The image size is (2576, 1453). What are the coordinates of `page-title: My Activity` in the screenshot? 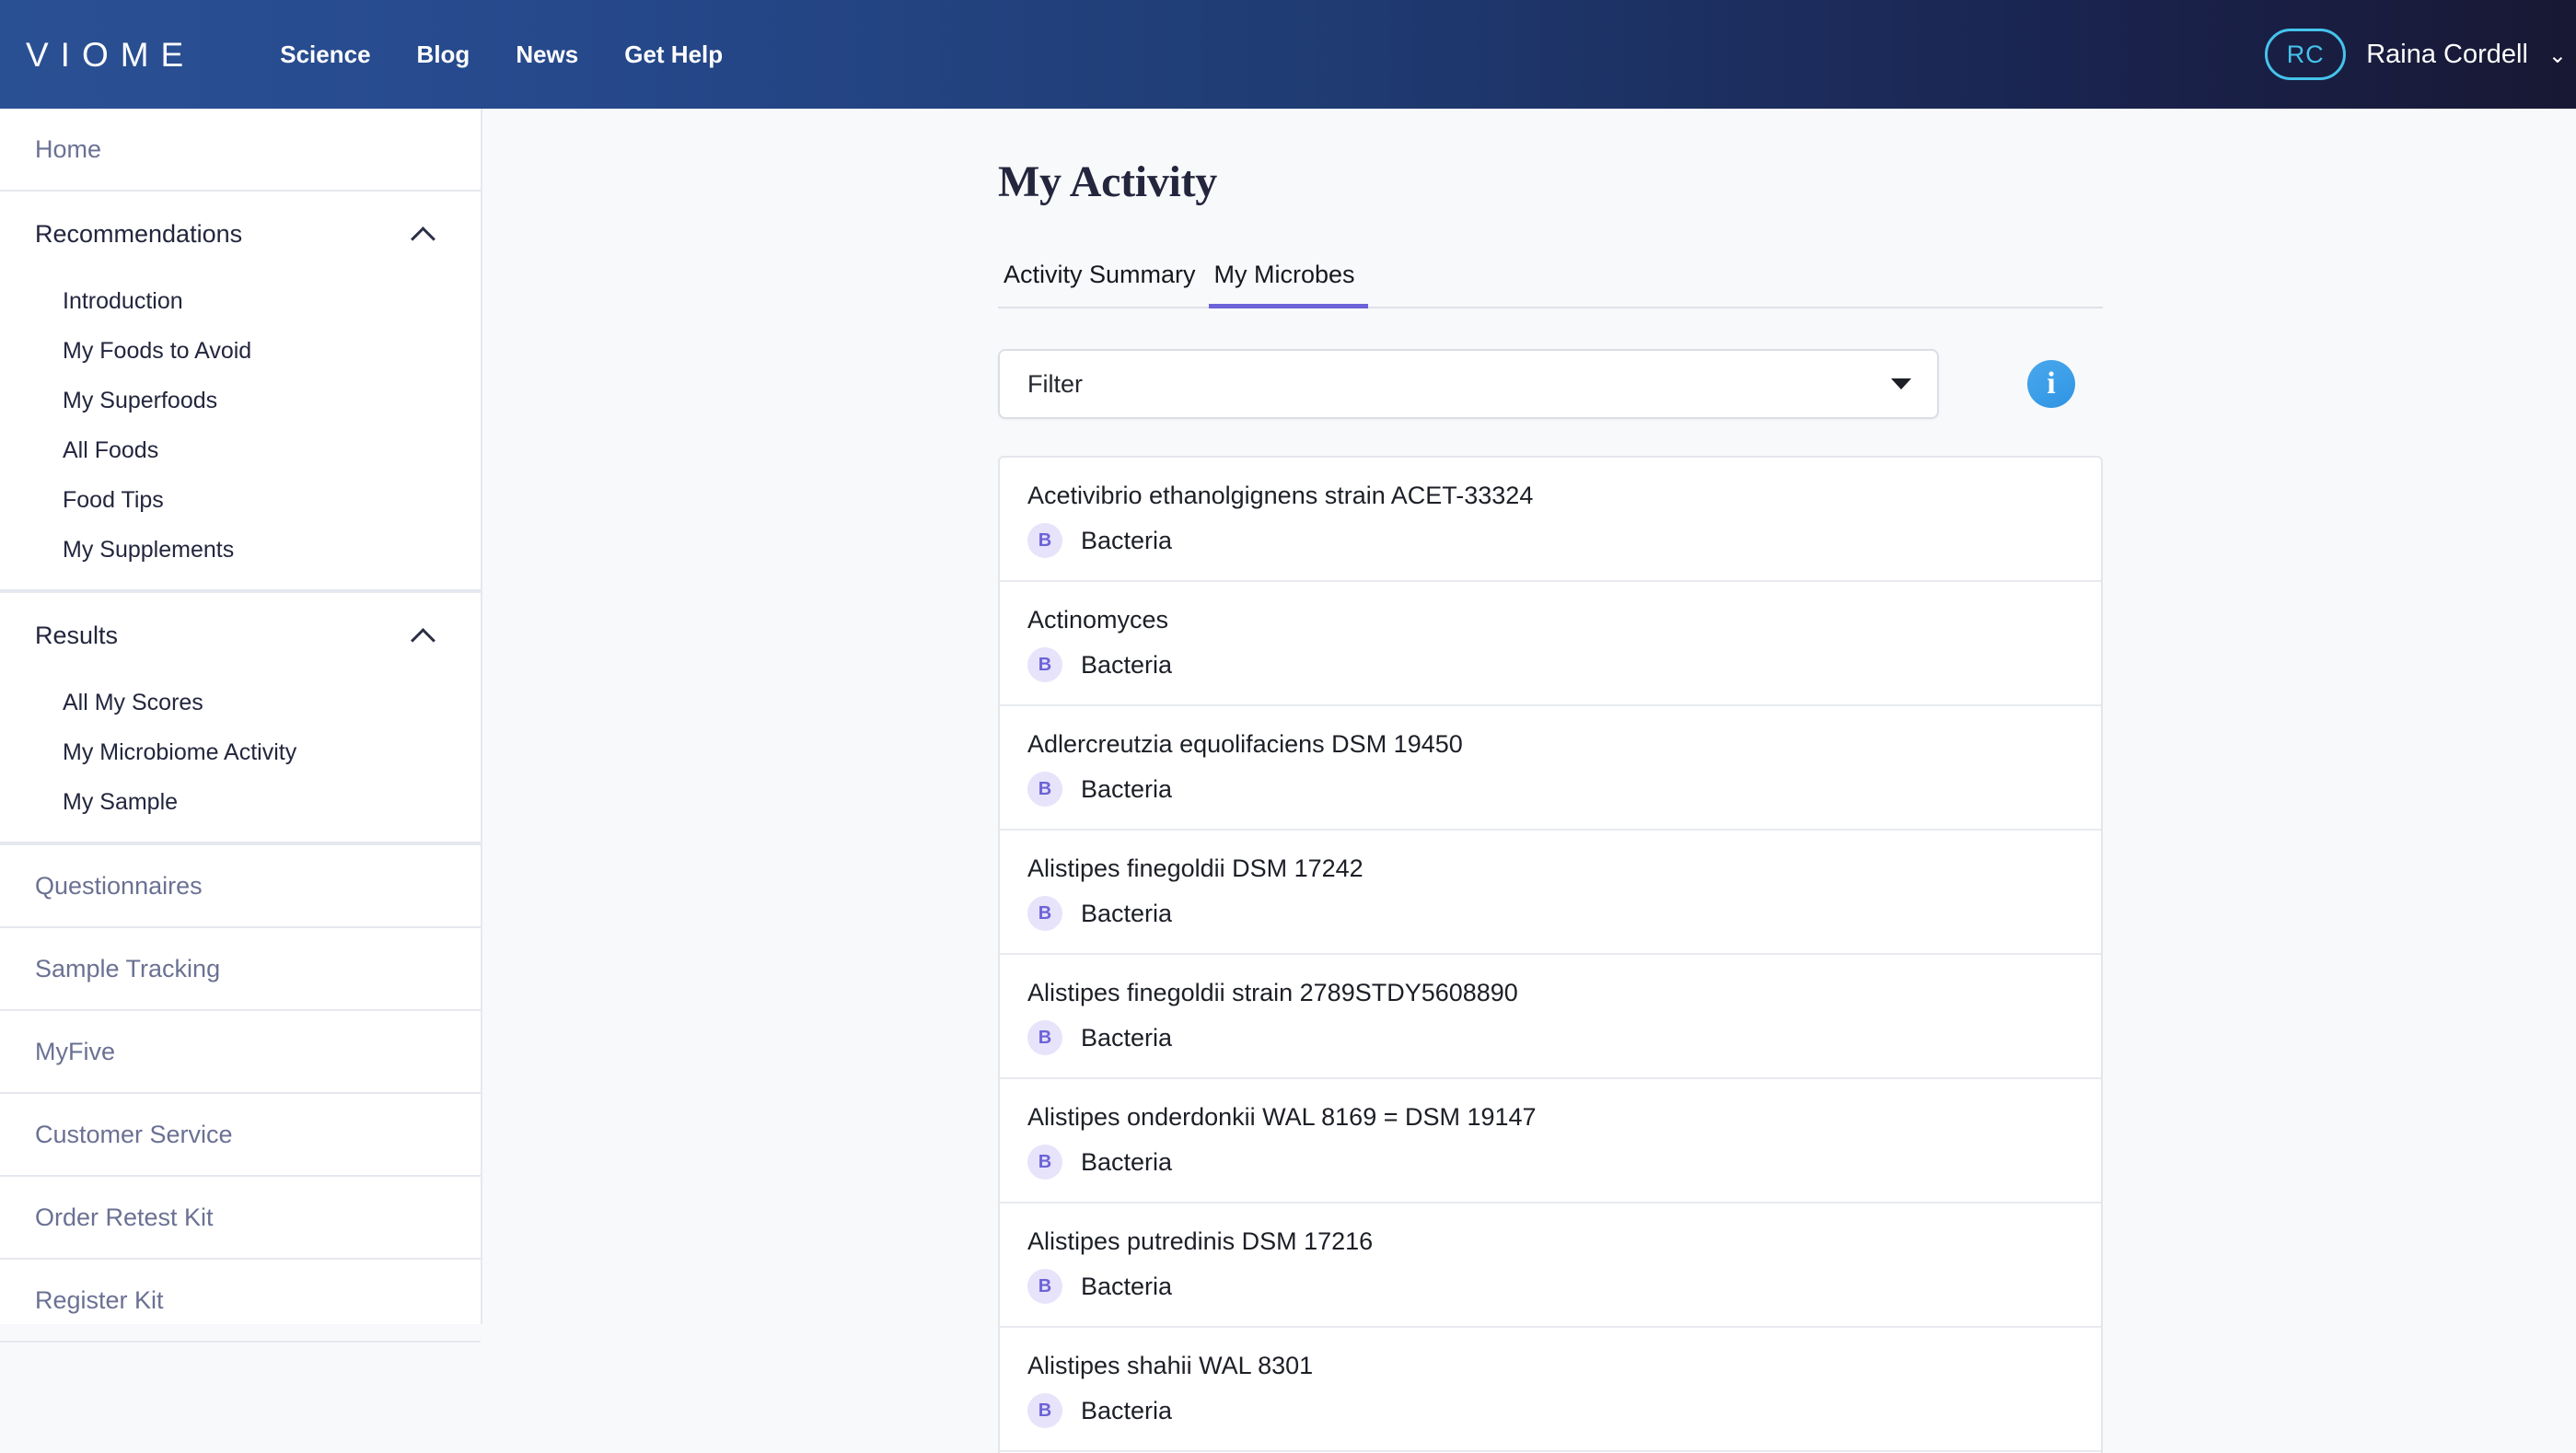 It's located at (1107, 181).